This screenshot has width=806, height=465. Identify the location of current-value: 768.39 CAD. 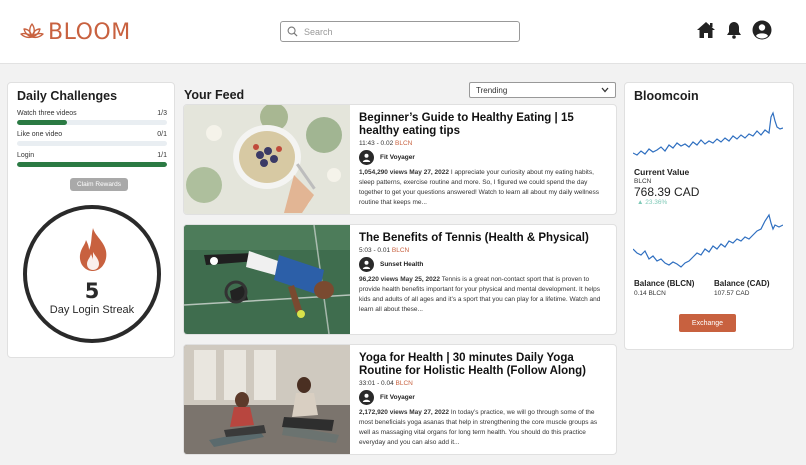
(667, 192).